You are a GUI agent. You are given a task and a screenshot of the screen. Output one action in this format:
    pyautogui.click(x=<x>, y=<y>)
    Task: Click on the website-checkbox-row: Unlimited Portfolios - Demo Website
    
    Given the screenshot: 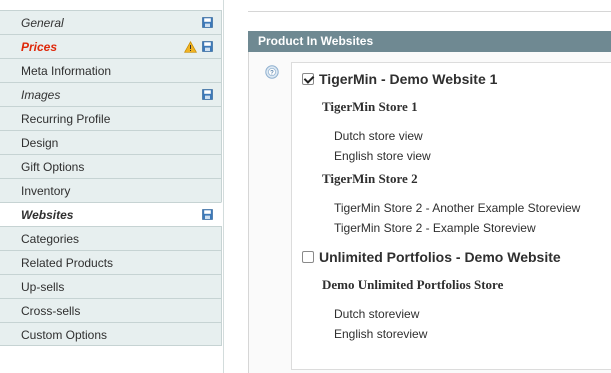 What is the action you would take?
    pyautogui.click(x=431, y=257)
    